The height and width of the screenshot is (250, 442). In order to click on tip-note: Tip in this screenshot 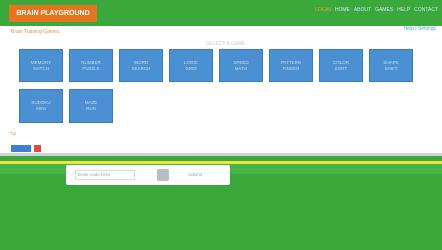, I will do `click(13, 133)`.